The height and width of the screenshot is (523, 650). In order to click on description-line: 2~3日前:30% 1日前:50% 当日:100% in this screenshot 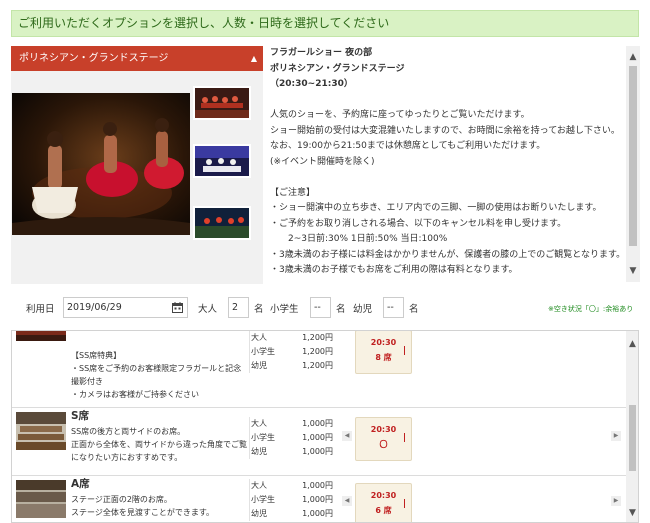, I will do `click(359, 239)`.